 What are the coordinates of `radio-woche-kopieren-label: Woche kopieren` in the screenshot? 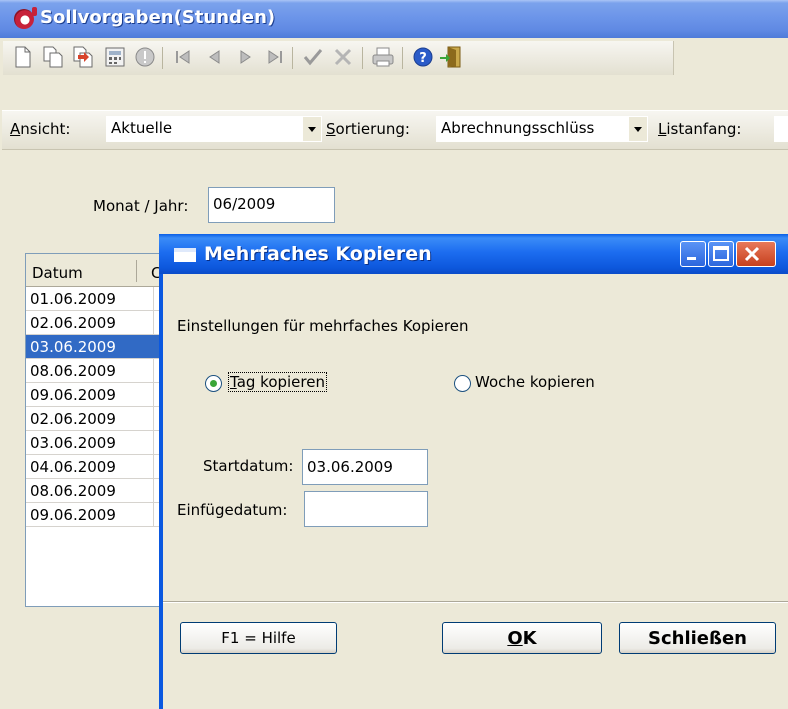 It's located at (535, 382).